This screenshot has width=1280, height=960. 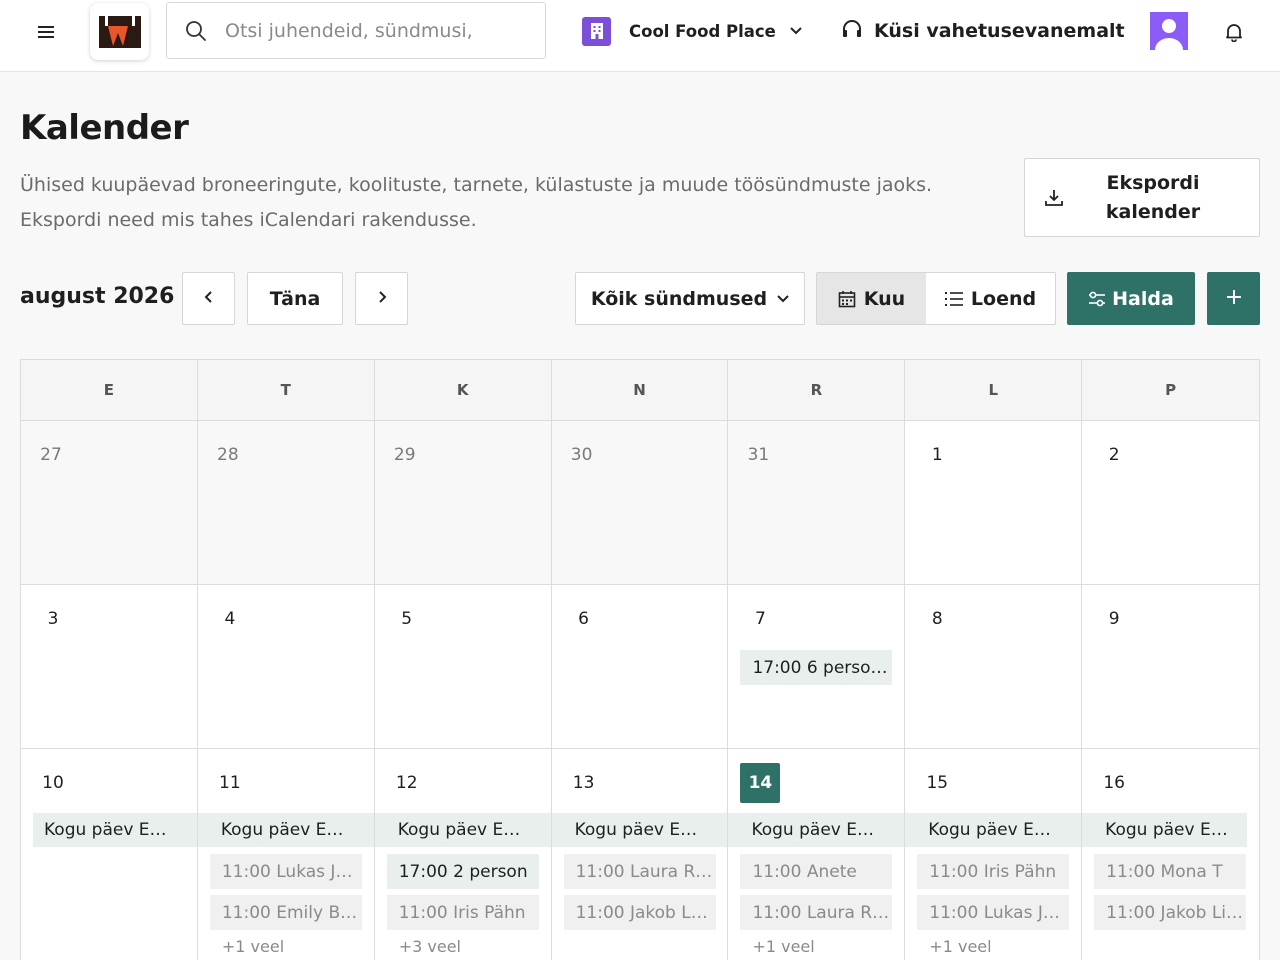 What do you see at coordinates (990, 298) in the screenshot?
I see `view-list-button: Loend` at bounding box center [990, 298].